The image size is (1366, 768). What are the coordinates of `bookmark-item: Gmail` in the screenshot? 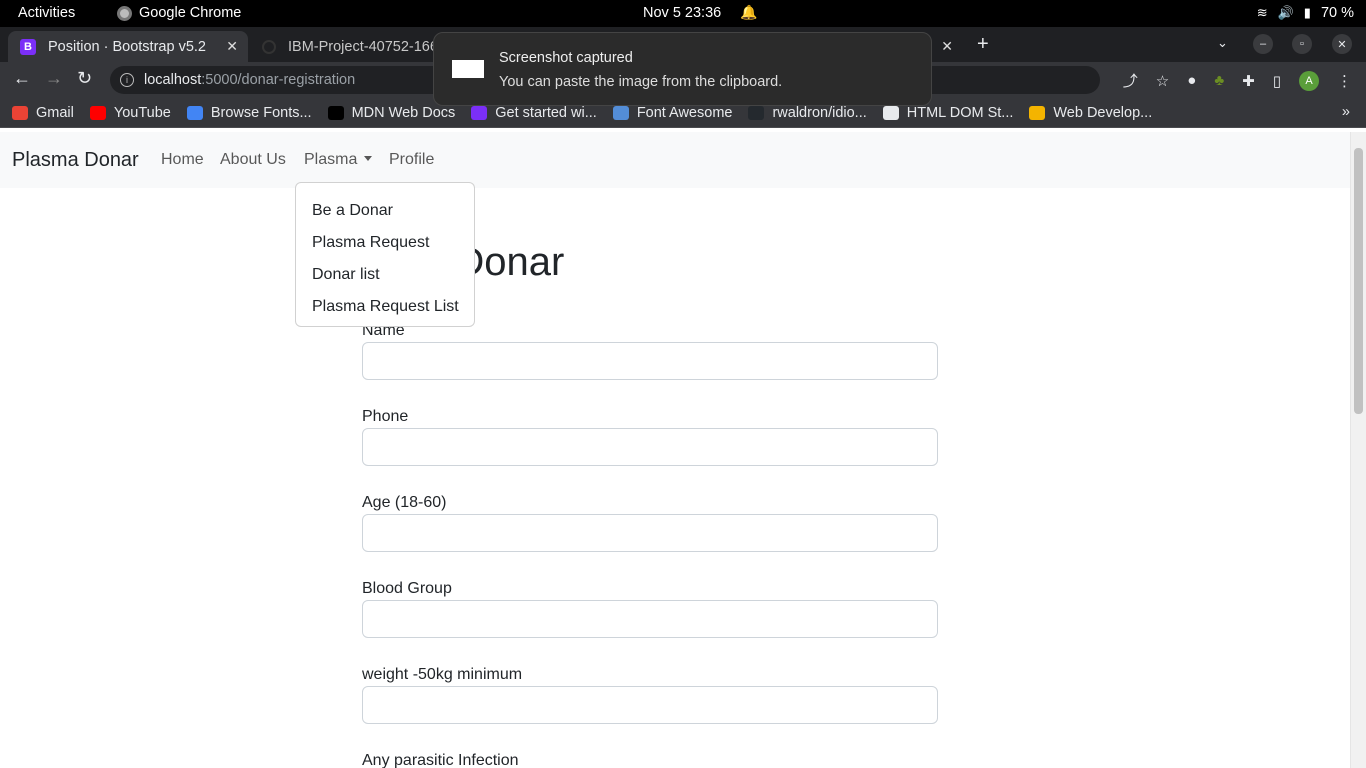 It's located at (43, 113).